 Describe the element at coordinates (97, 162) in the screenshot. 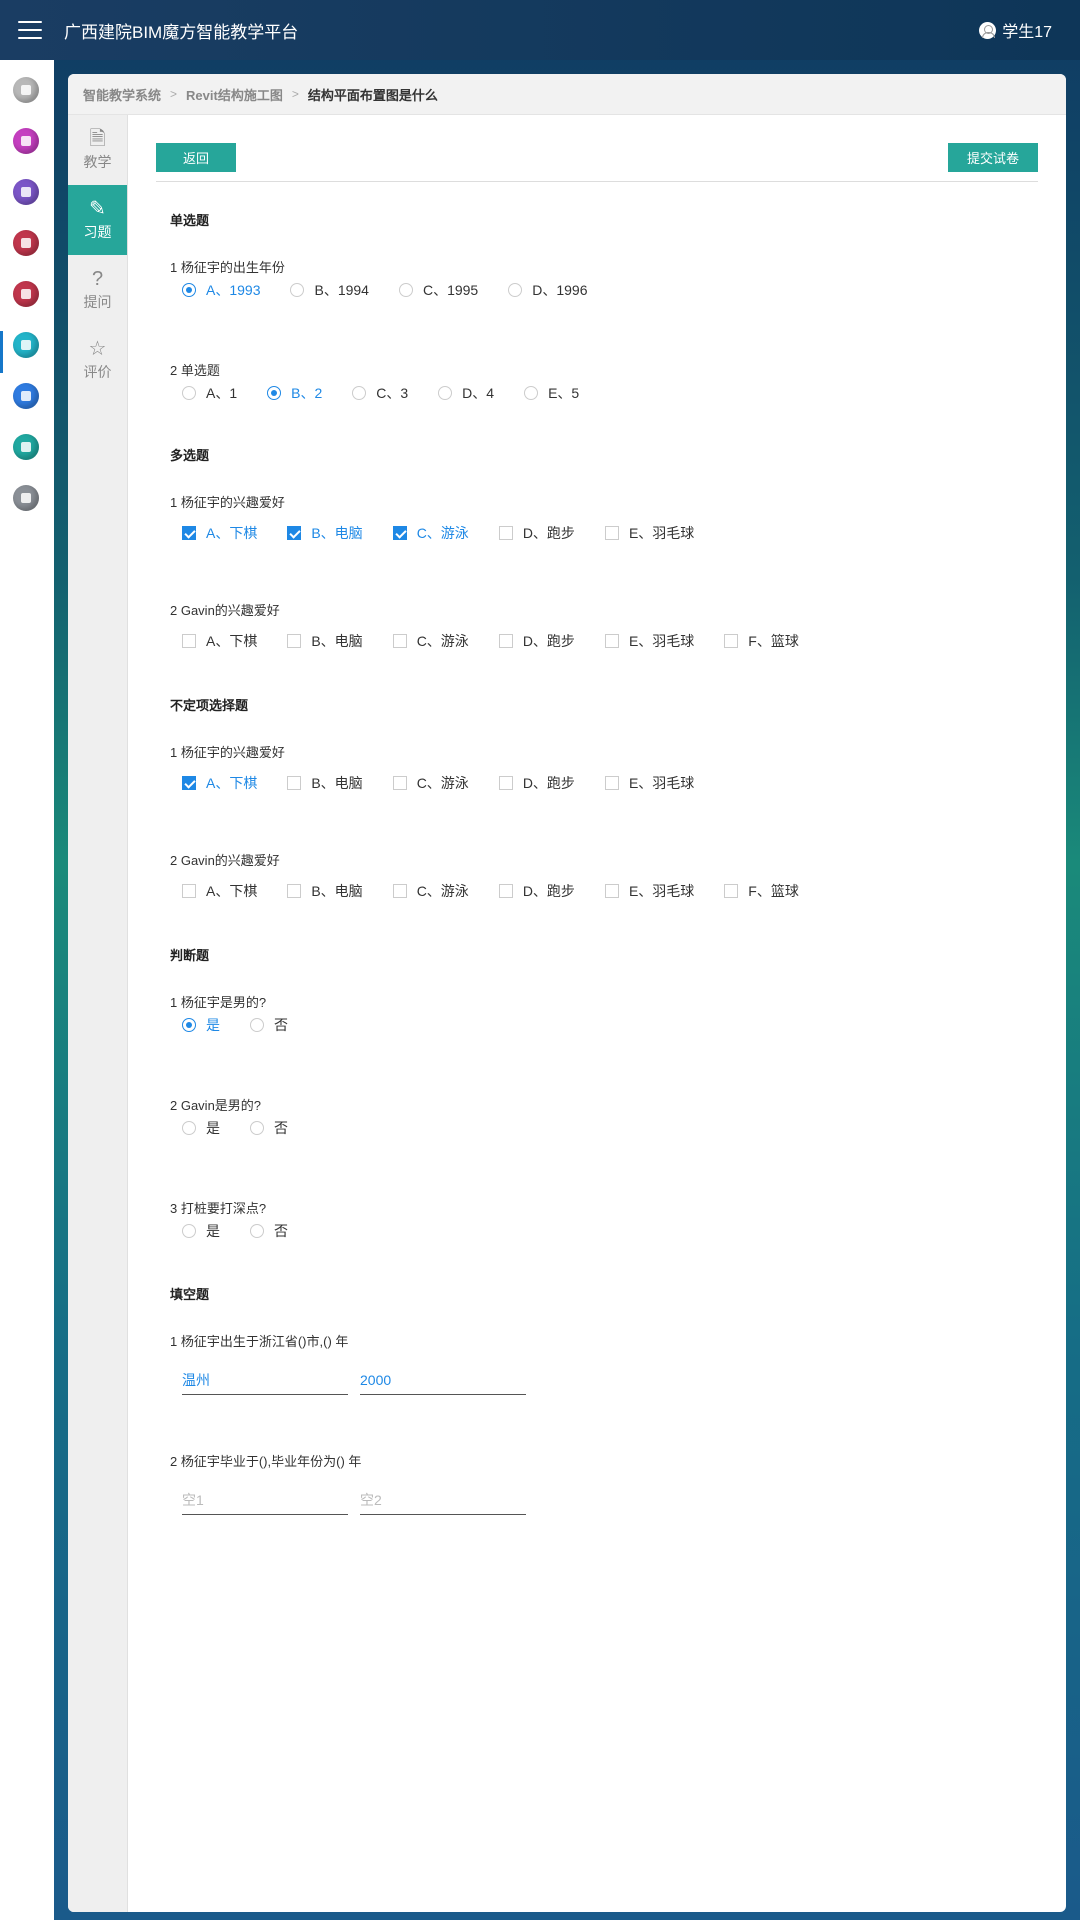

I see `subnav-label: 教学` at that location.